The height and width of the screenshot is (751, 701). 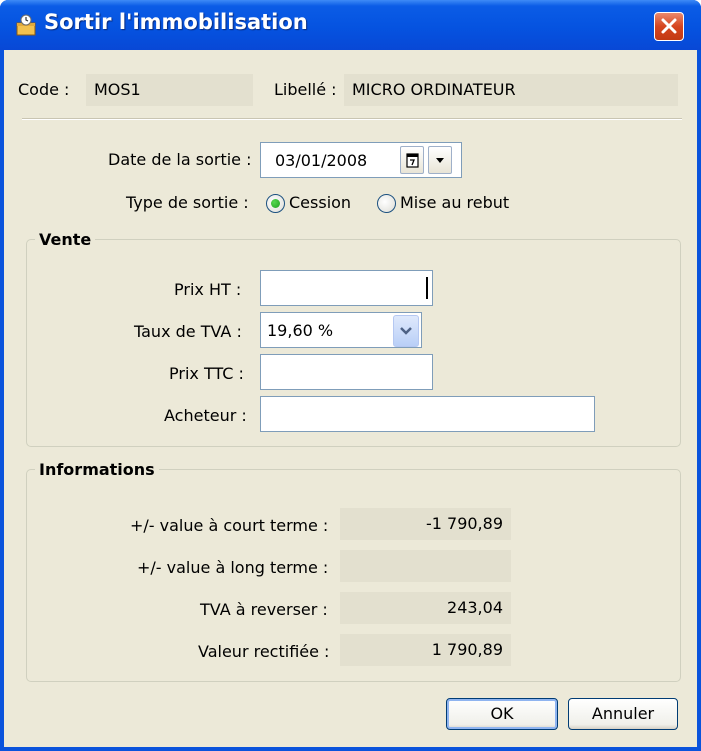 I want to click on info-row-label: TVA à reverser :, so click(x=264, y=609).